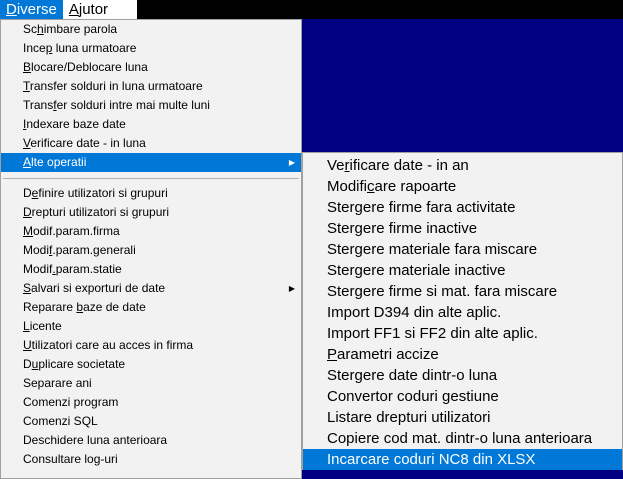  I want to click on menu-item-mnemonic: D, so click(27, 212).